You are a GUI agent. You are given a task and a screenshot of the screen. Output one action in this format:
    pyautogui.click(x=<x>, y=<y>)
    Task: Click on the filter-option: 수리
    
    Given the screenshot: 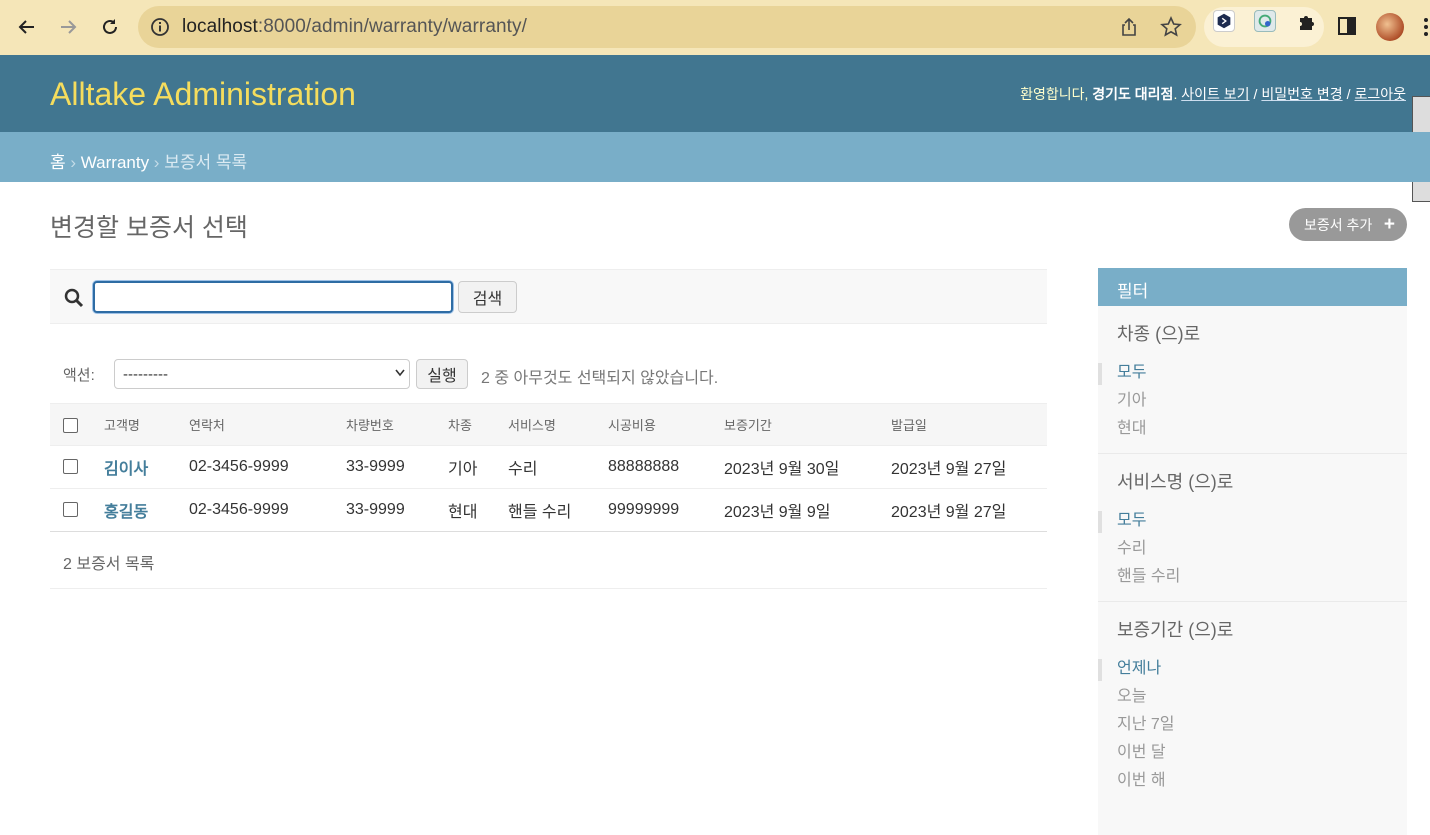 What is the action you would take?
    pyautogui.click(x=1252, y=549)
    